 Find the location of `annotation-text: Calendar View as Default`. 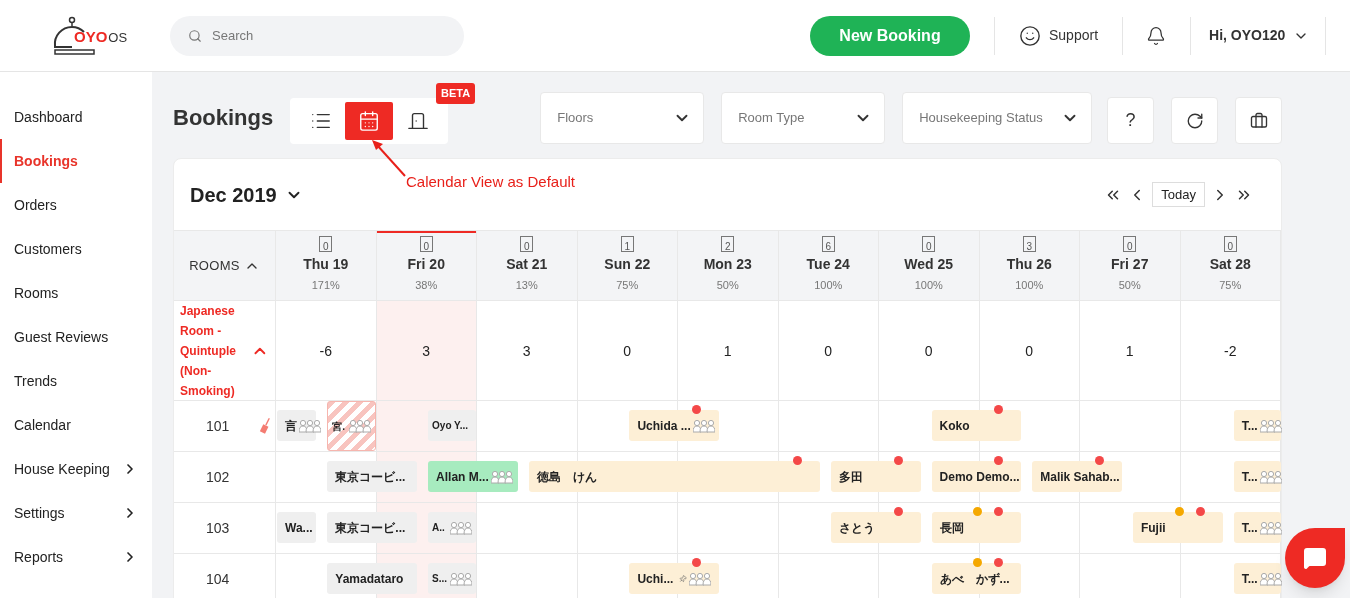

annotation-text: Calendar View as Default is located at coordinates (490, 182).